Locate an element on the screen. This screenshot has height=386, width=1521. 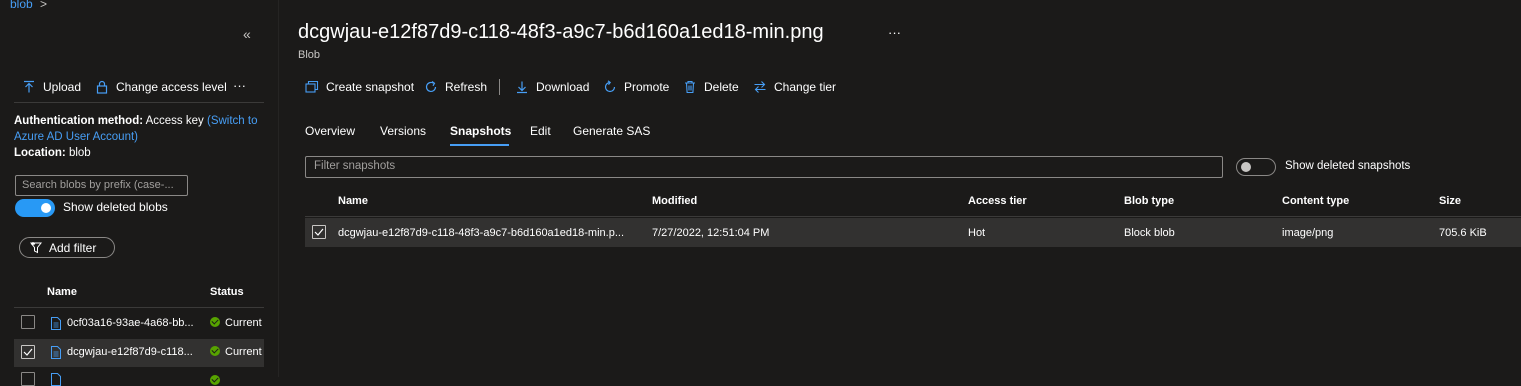
swap-arrows-icon is located at coordinates (760, 87).